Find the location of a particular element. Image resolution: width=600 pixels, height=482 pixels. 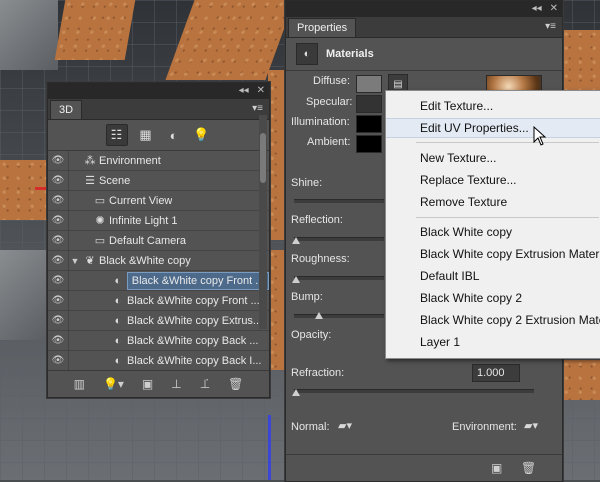

environment-icon: ⁂ is located at coordinates (90, 161).